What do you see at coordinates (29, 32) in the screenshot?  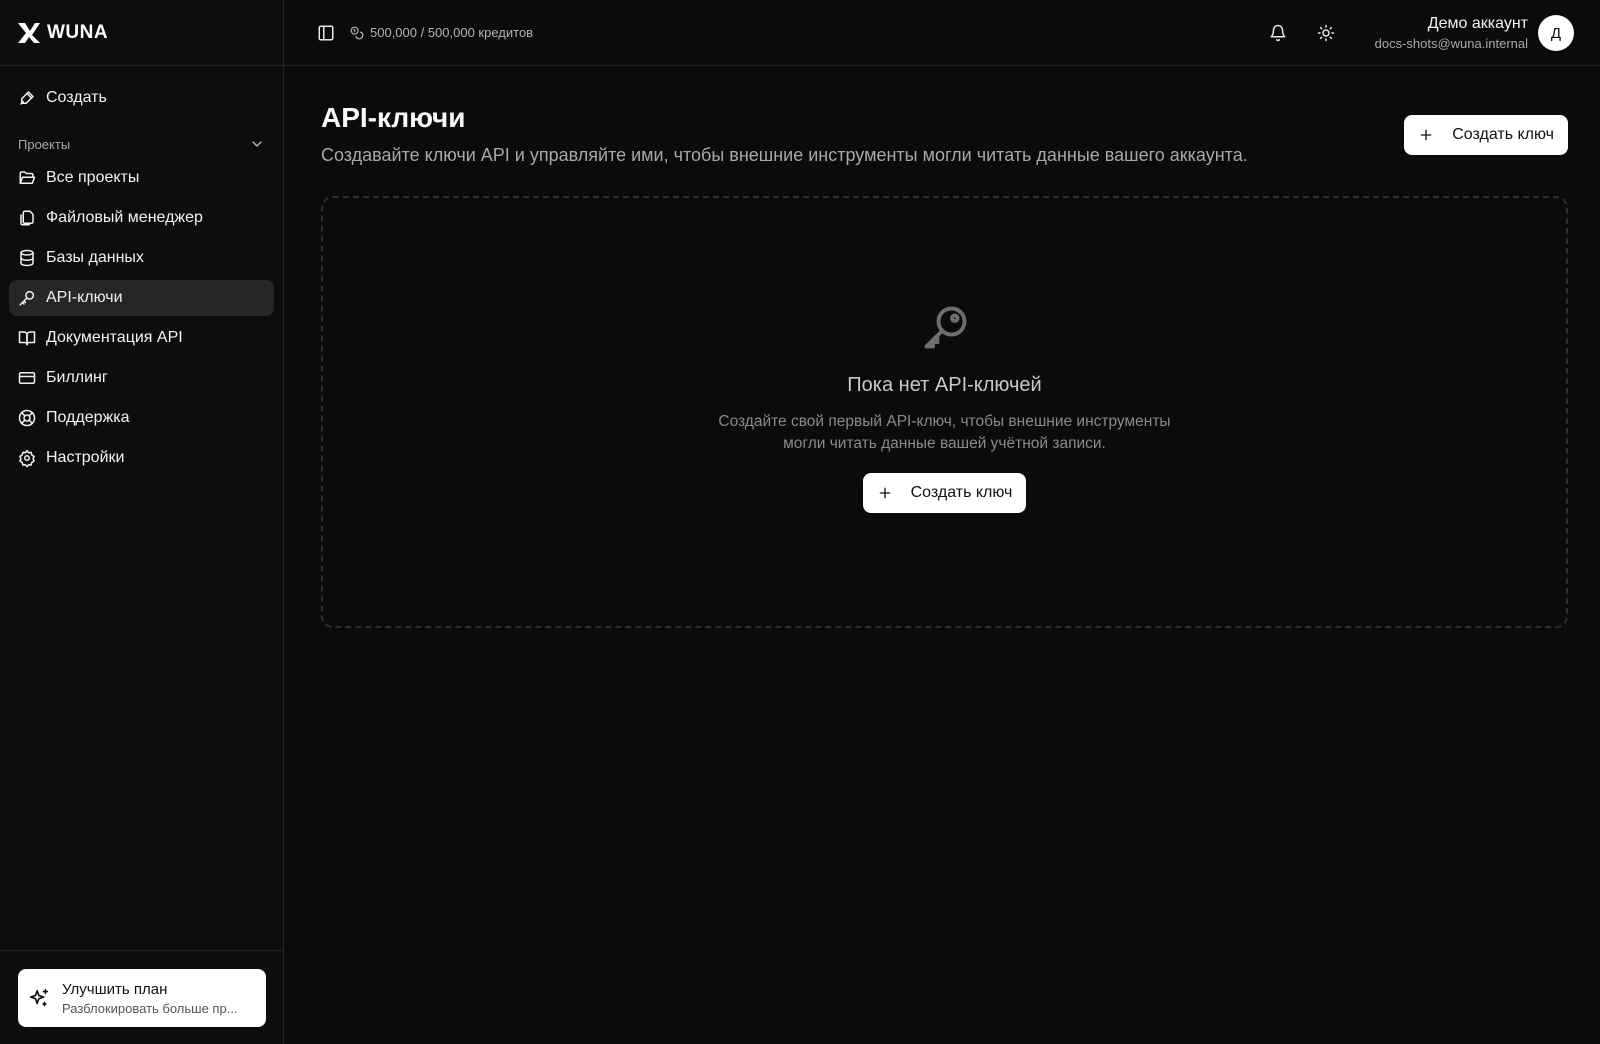 I see `wuna-logo-icon` at bounding box center [29, 32].